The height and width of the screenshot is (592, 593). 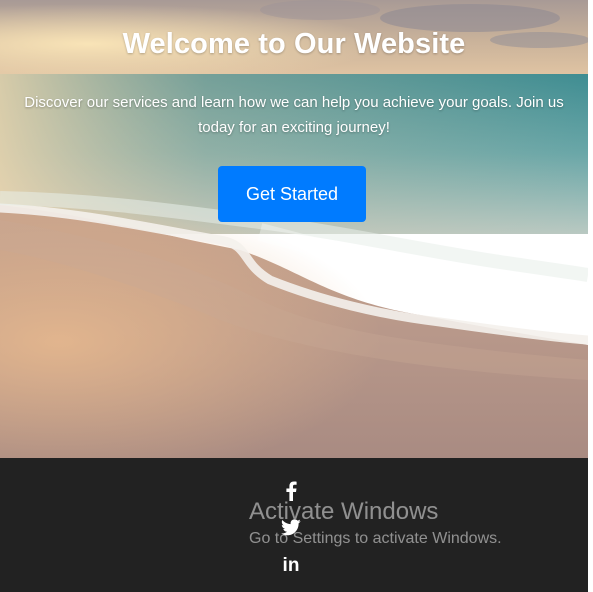 I want to click on facebook-icon, so click(x=291, y=491).